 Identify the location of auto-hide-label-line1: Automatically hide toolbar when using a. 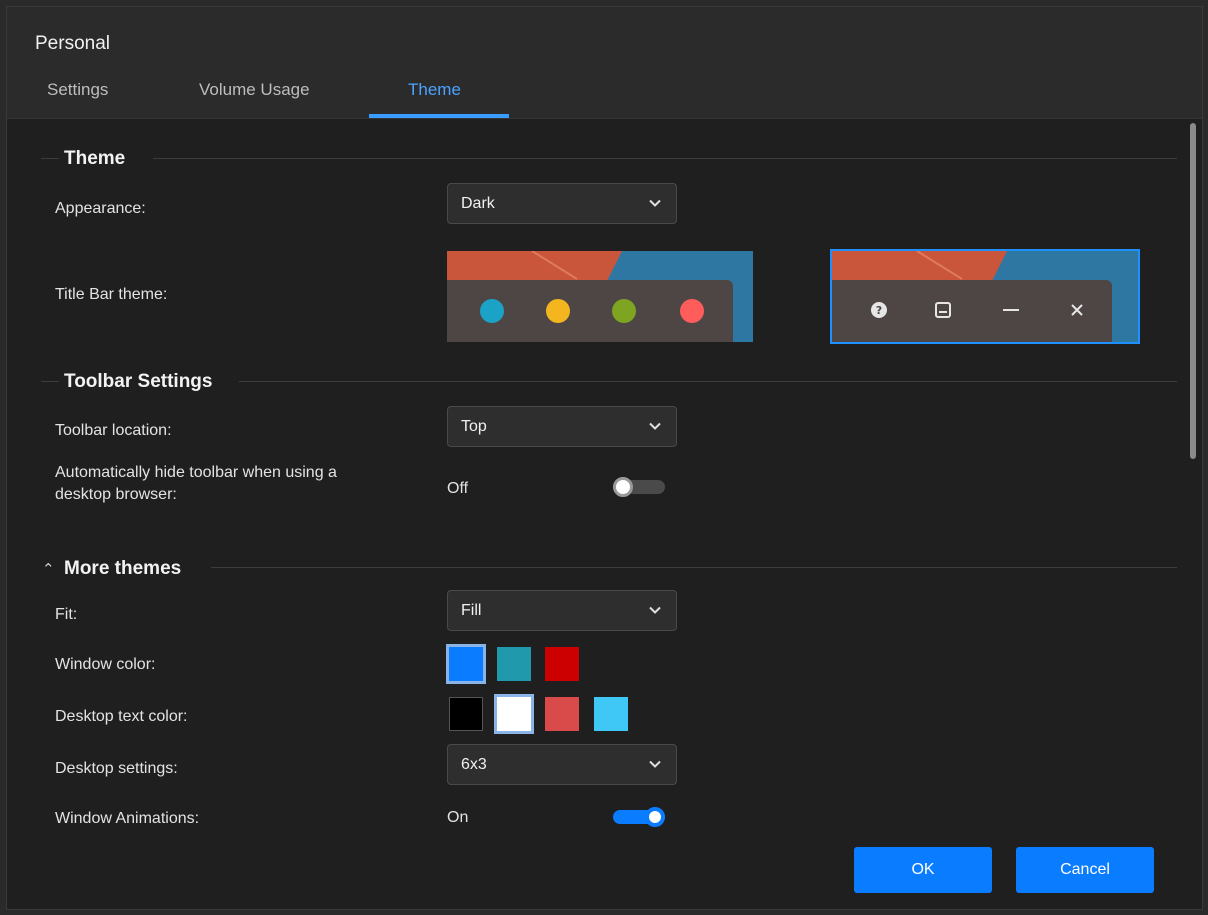
(196, 472).